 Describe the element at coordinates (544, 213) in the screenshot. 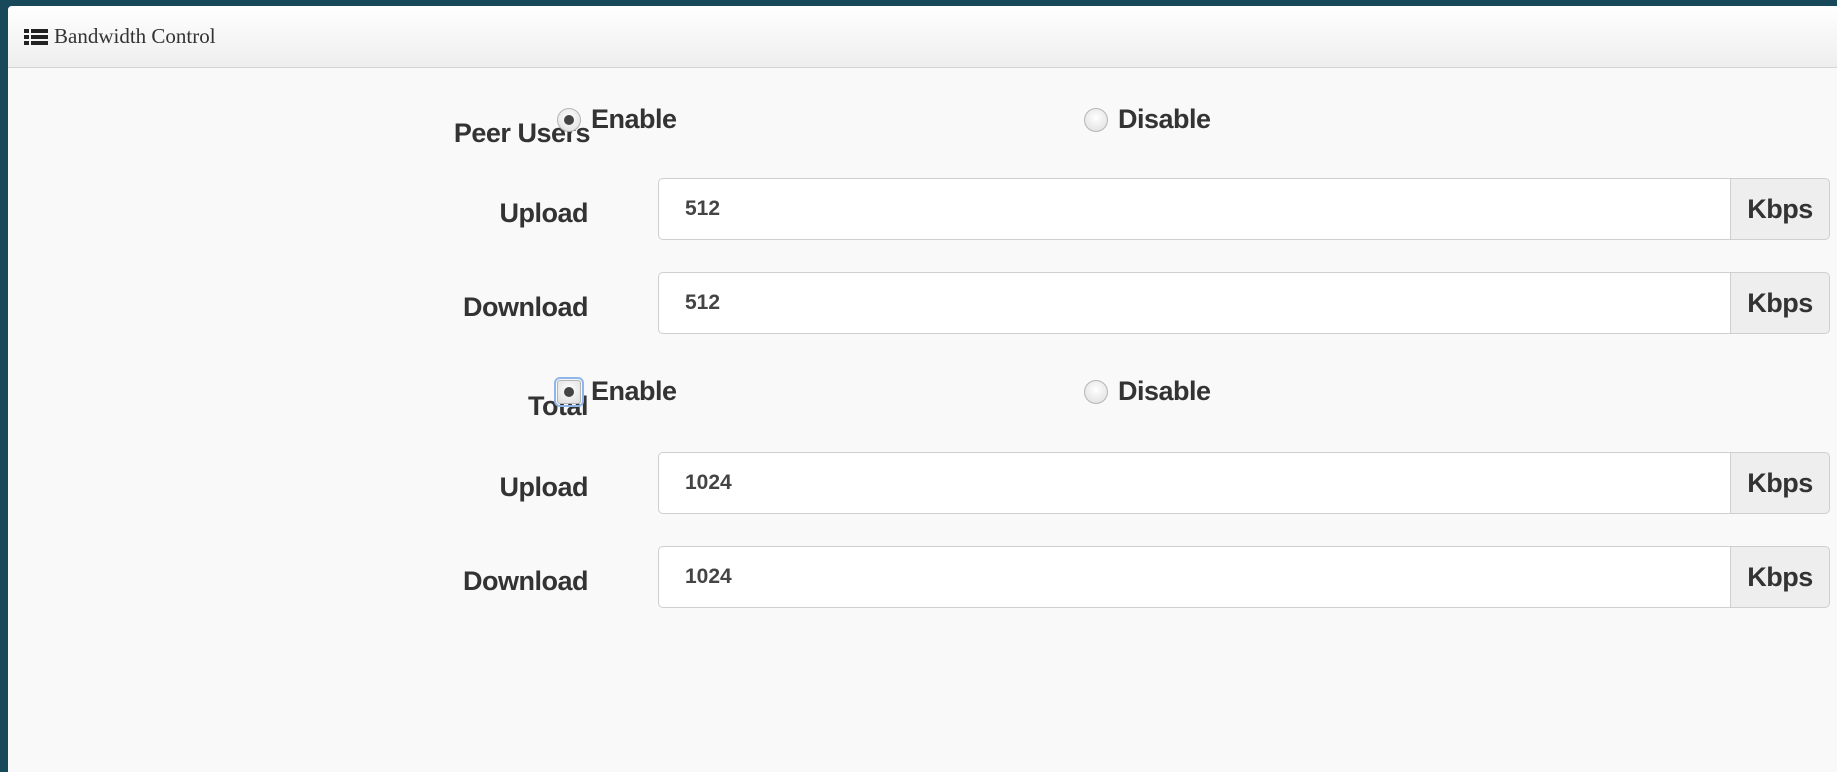

I see `peer-upload-label: Upload` at that location.